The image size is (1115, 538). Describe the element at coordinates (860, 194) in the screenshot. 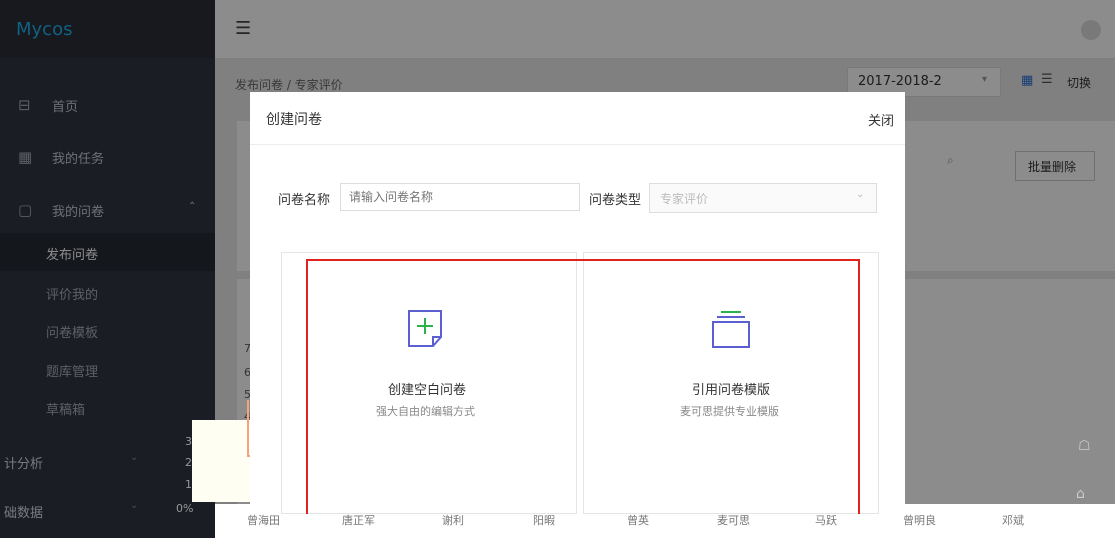

I see `chevron-down-icon: ⌄` at that location.